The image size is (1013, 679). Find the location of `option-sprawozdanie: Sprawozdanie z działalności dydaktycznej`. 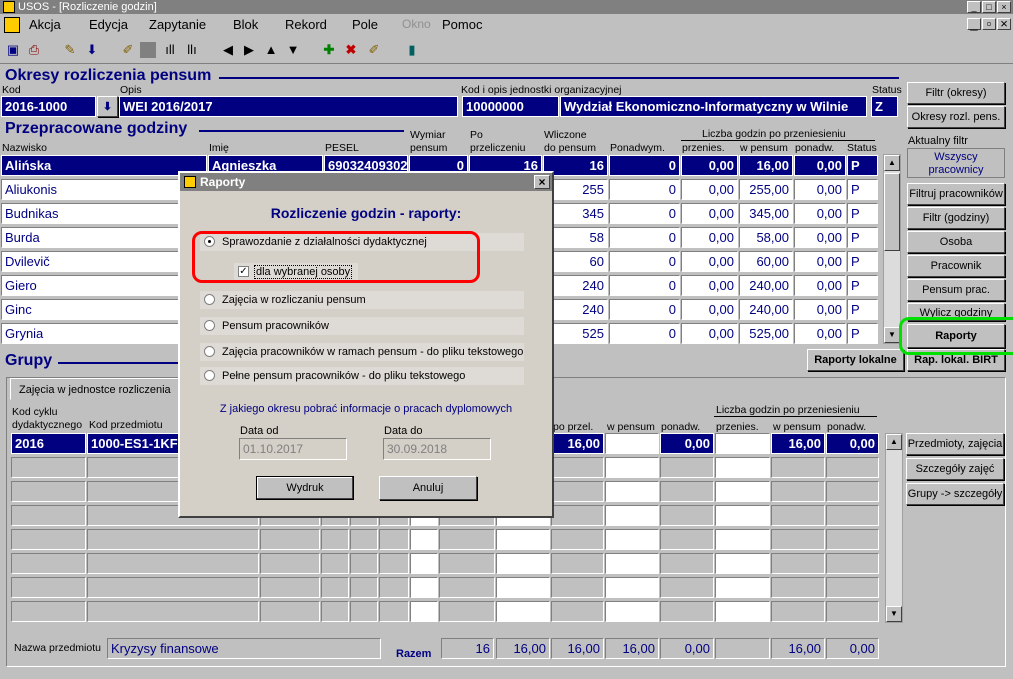

option-sprawozdanie: Sprawozdanie z działalności dydaktycznej is located at coordinates (362, 242).